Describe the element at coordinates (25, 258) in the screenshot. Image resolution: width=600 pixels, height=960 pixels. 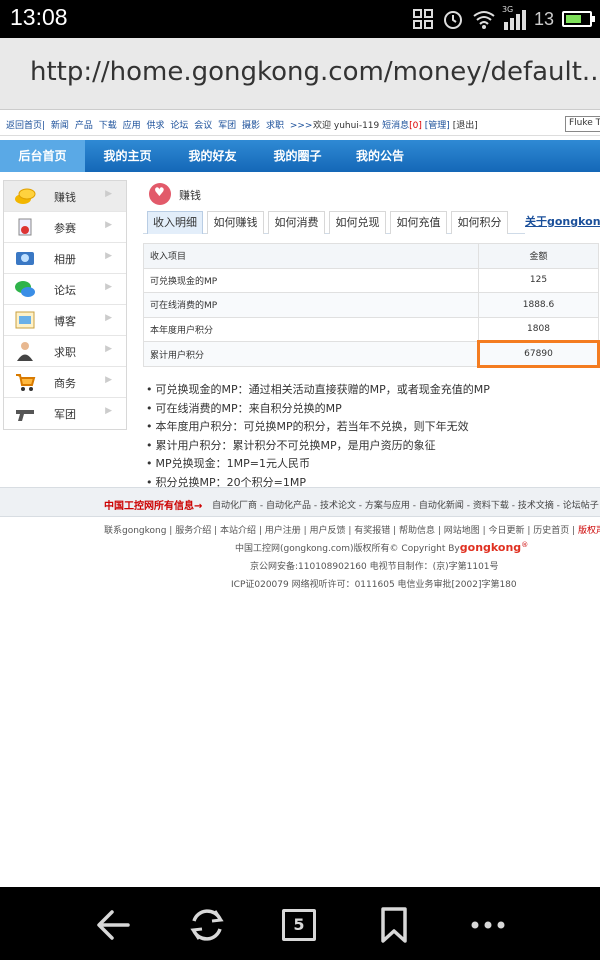
I see `photo-album-icon` at that location.